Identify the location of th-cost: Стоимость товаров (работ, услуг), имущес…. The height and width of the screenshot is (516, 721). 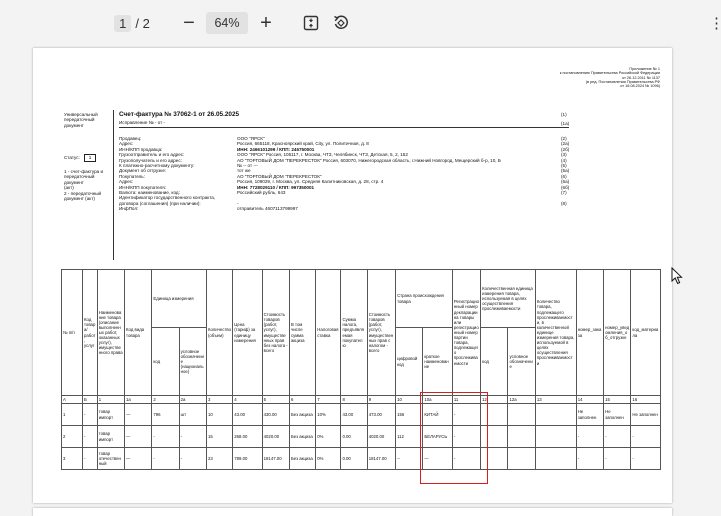
(275, 332).